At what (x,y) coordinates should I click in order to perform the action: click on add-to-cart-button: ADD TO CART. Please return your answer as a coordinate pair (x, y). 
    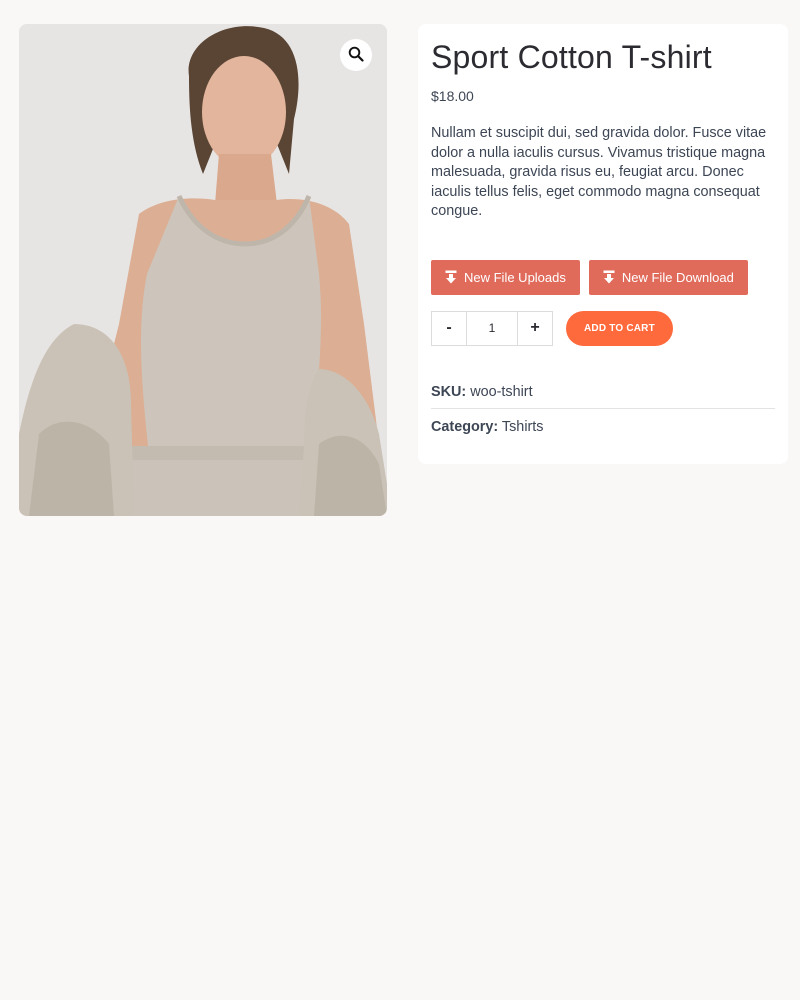
    Looking at the image, I should click on (619, 328).